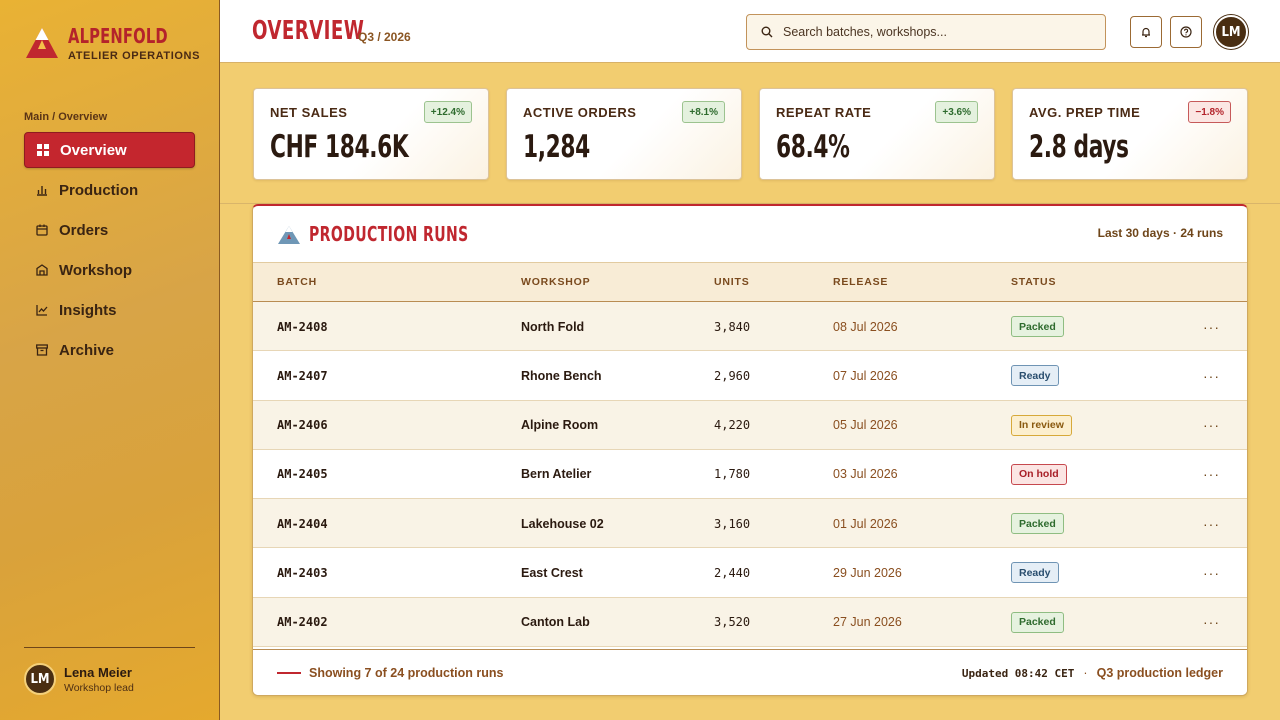 The height and width of the screenshot is (720, 1280). What do you see at coordinates (1033, 282) in the screenshot?
I see `column-header-status: STATUS` at bounding box center [1033, 282].